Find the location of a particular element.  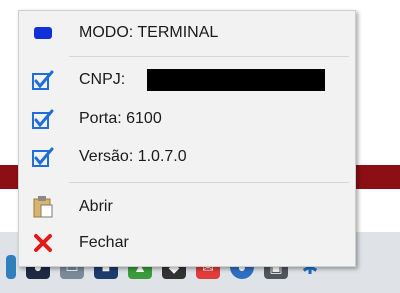

menu-item-label: Porta: 6100 is located at coordinates (120, 118).